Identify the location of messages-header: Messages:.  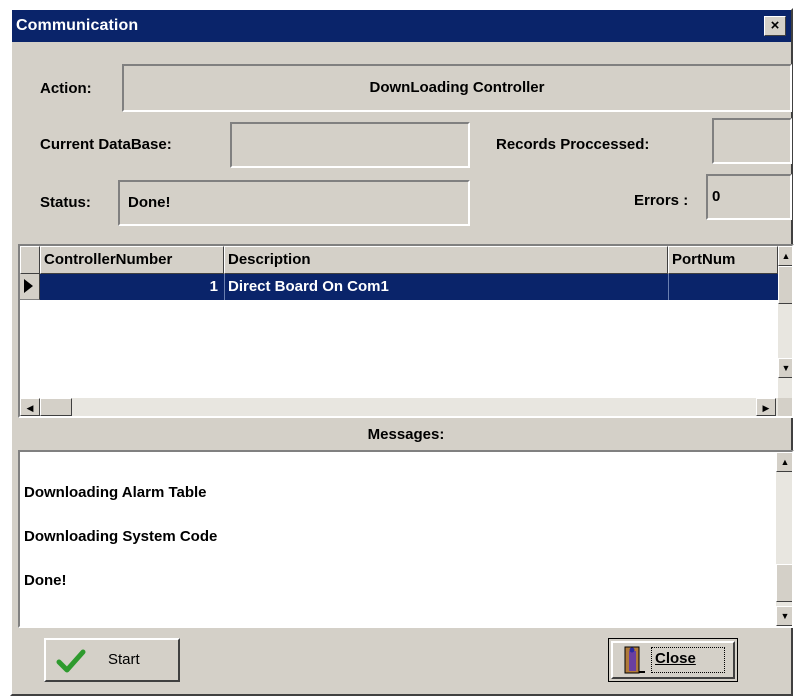
(406, 434).